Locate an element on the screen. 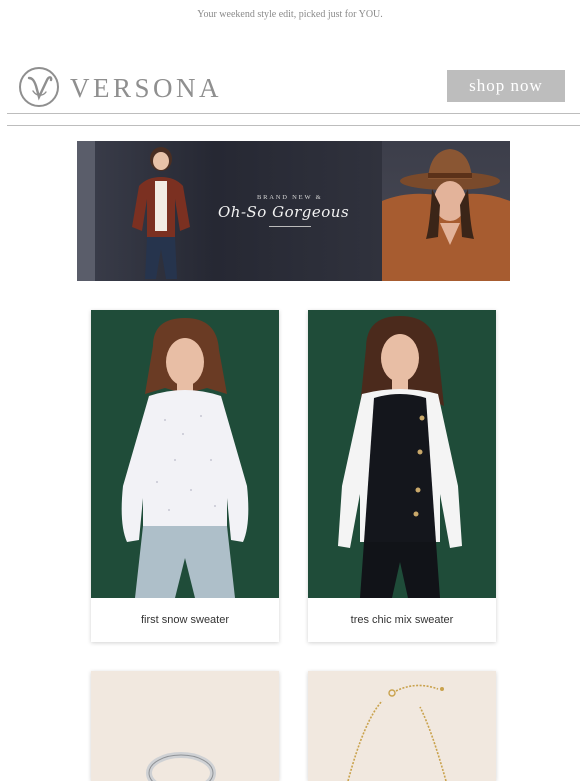  product-caption: first snow sweater is located at coordinates (185, 620).